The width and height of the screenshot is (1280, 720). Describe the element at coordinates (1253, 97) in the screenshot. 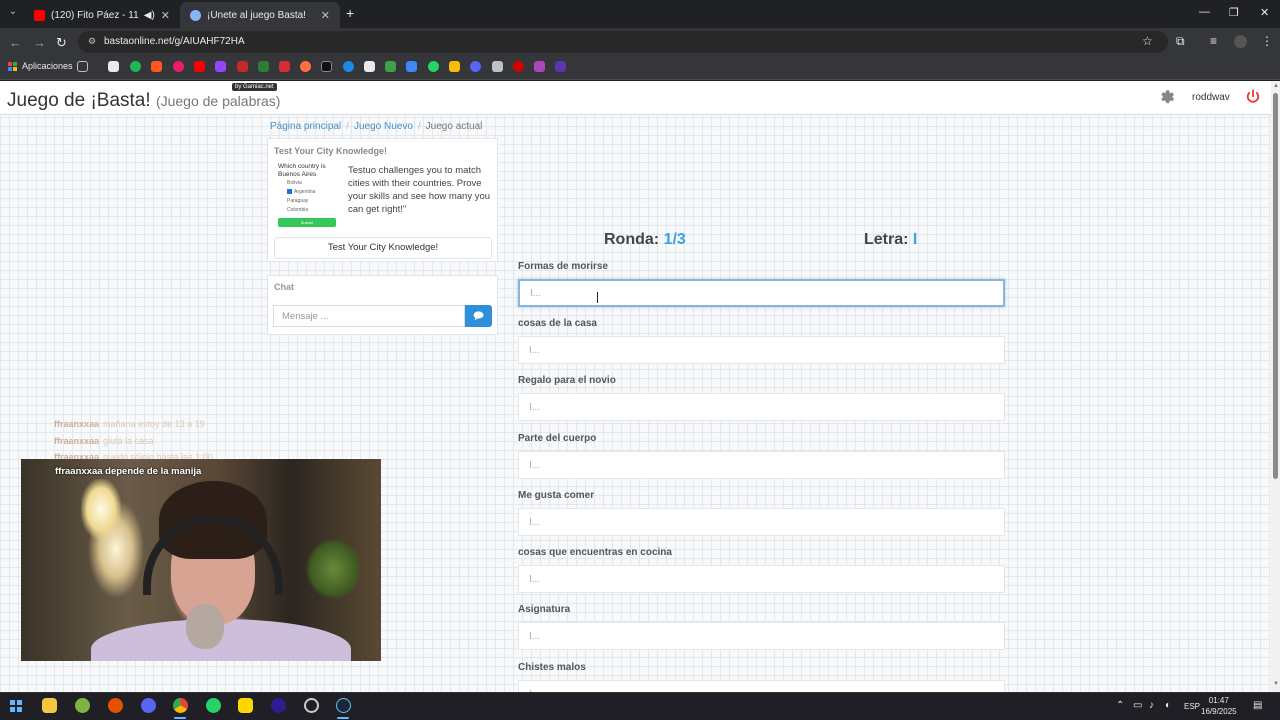

I see `power-logout-icon` at that location.